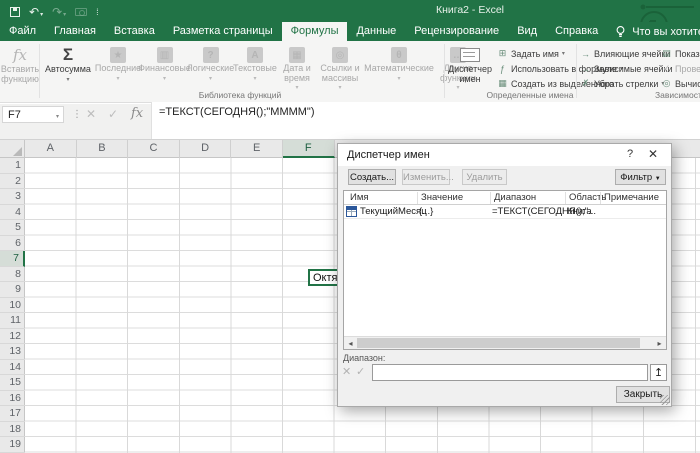  Describe the element at coordinates (12, 274) in the screenshot. I see `row-header-8: 8` at that location.